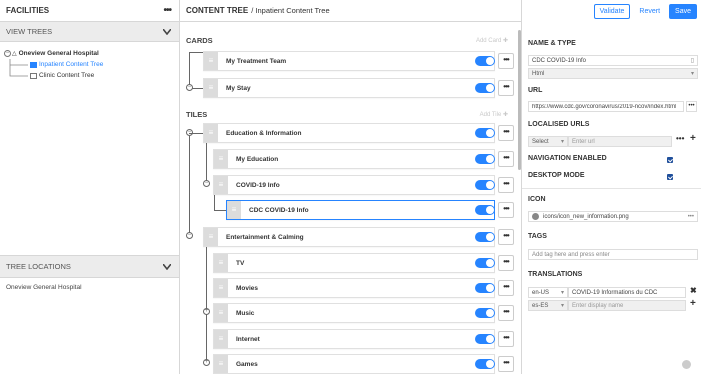  Describe the element at coordinates (693, 138) in the screenshot. I see `add-localised-url-icon: +` at that location.